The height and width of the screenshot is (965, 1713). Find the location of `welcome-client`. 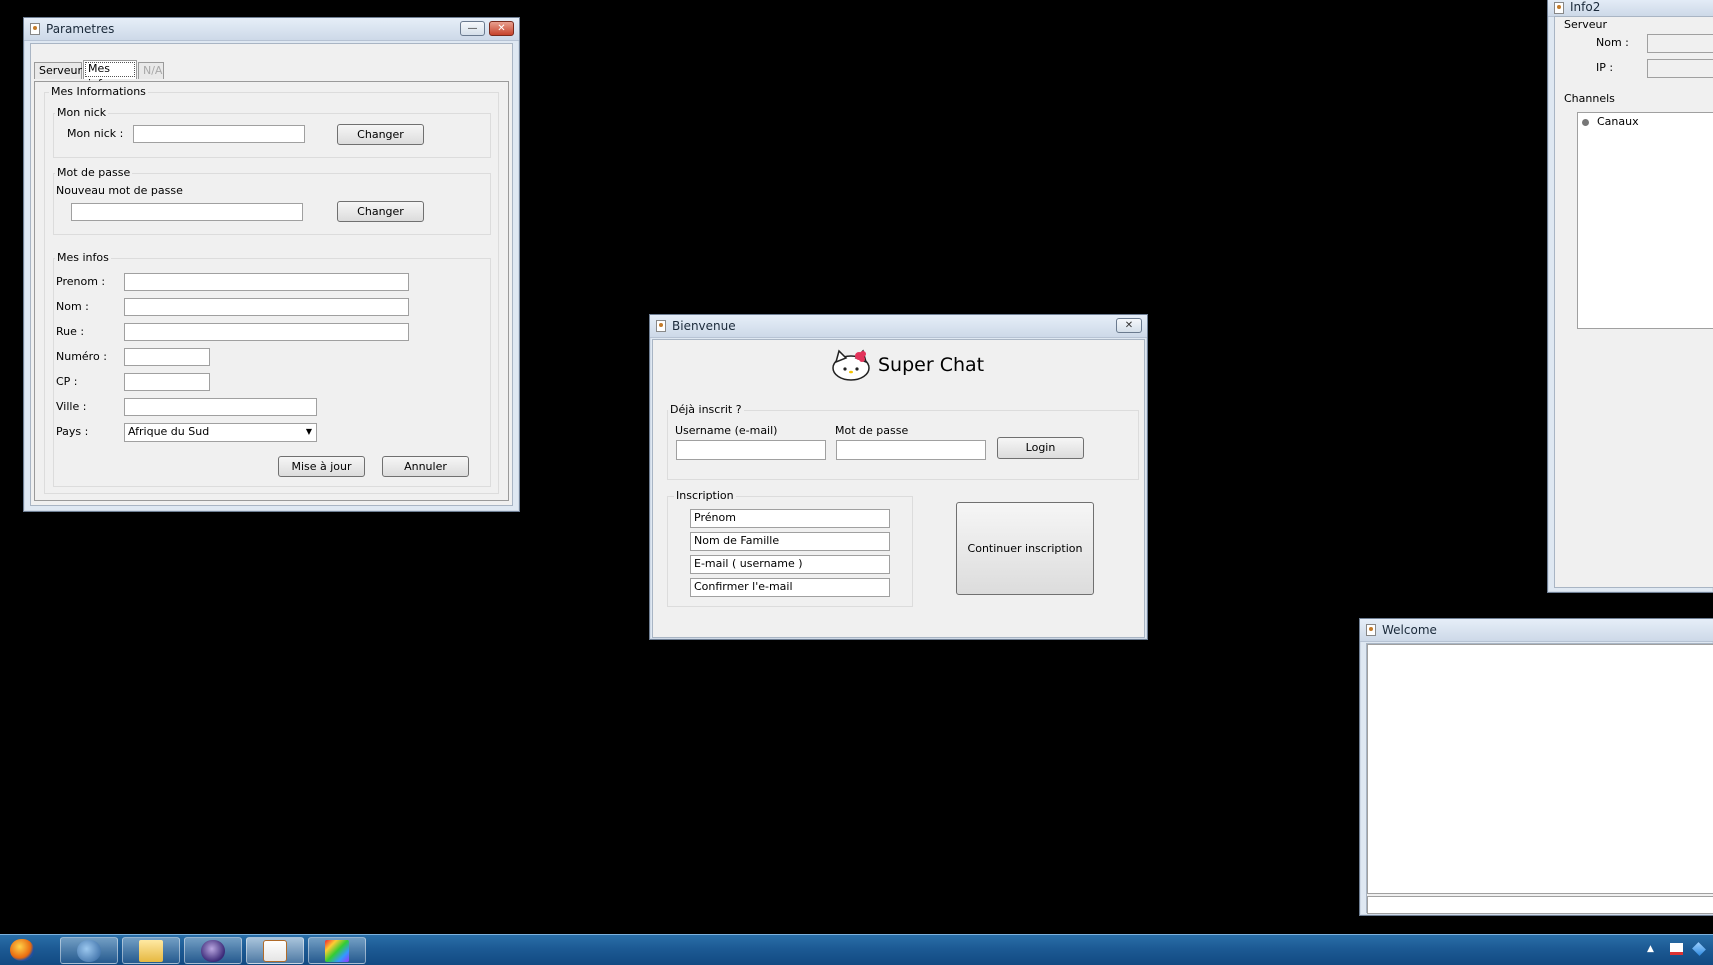

welcome-client is located at coordinates (1539, 778).